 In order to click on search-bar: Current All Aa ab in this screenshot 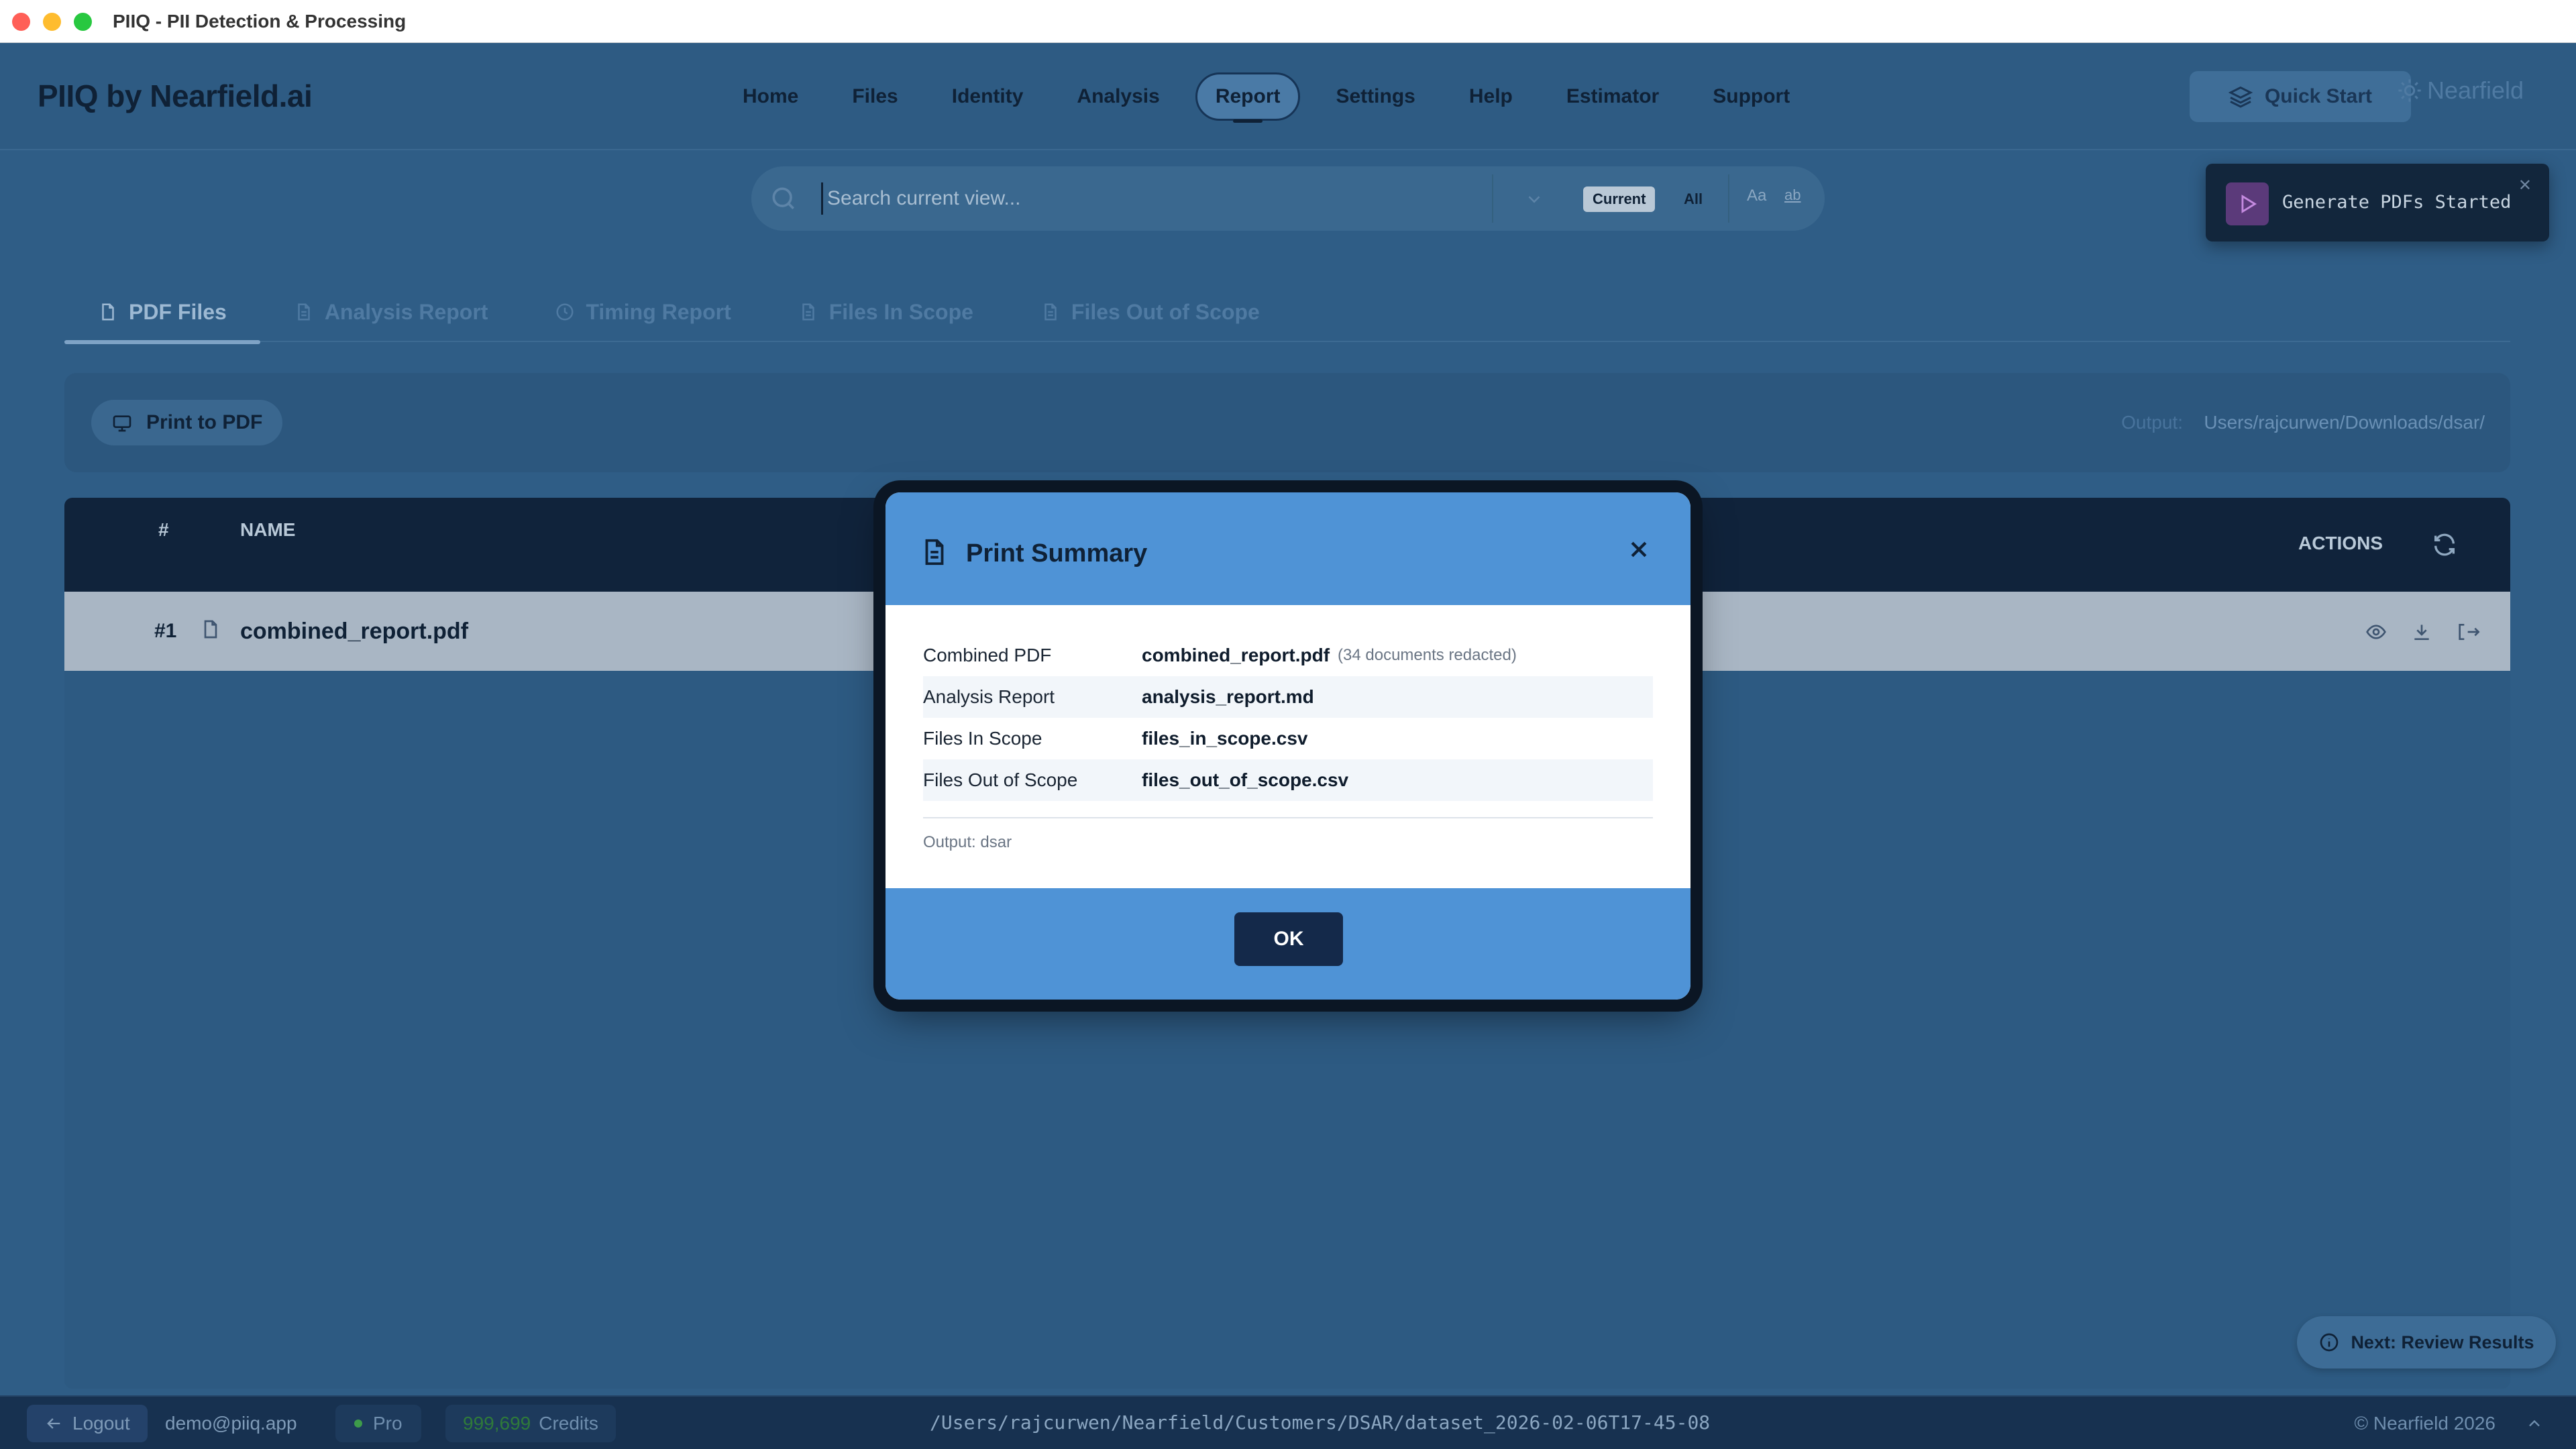, I will do `click(1288, 198)`.